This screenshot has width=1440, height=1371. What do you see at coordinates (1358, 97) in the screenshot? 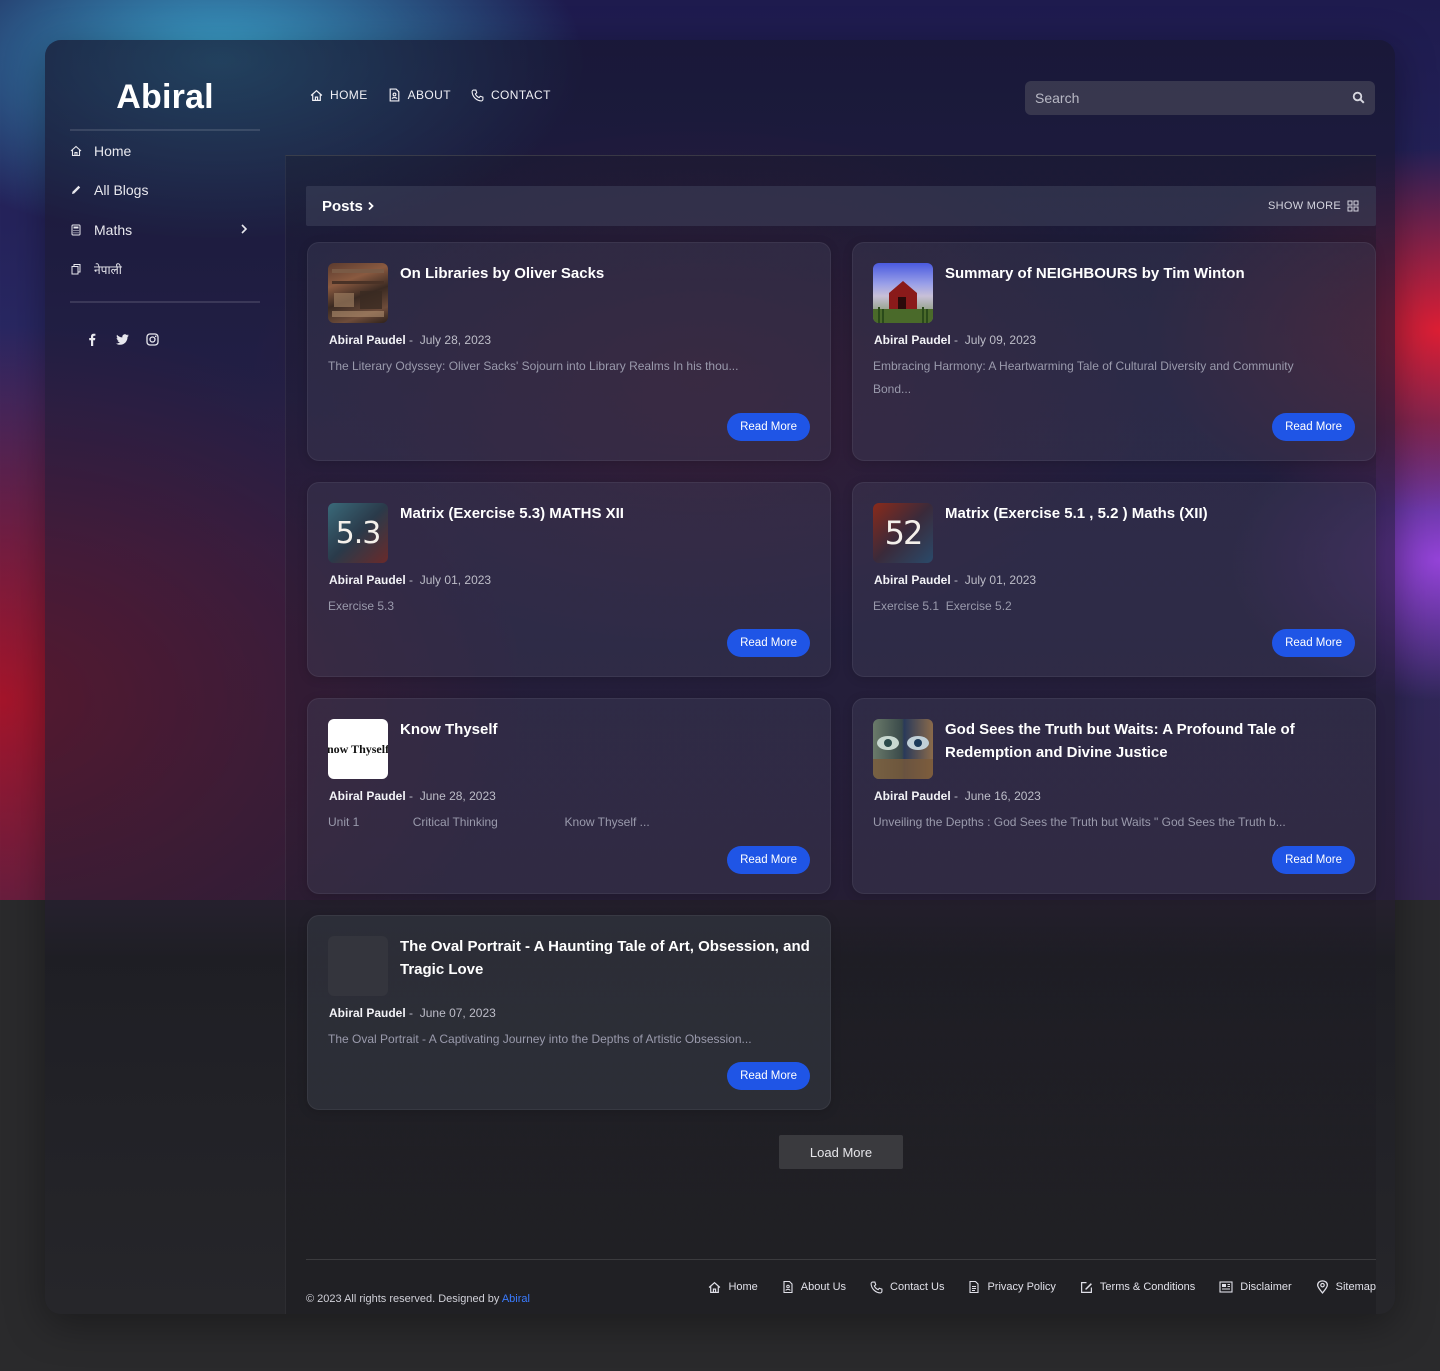
I see `search-icon` at bounding box center [1358, 97].